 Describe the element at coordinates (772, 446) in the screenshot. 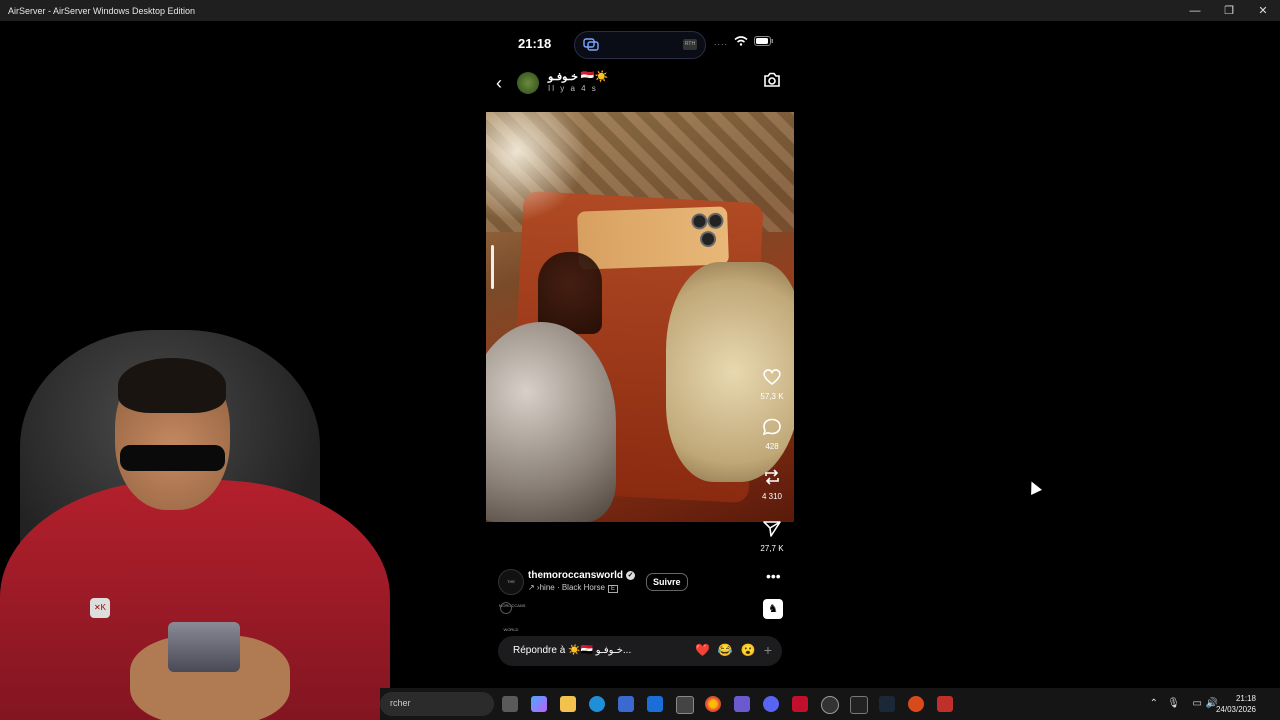

I see `comment-count: 428` at that location.